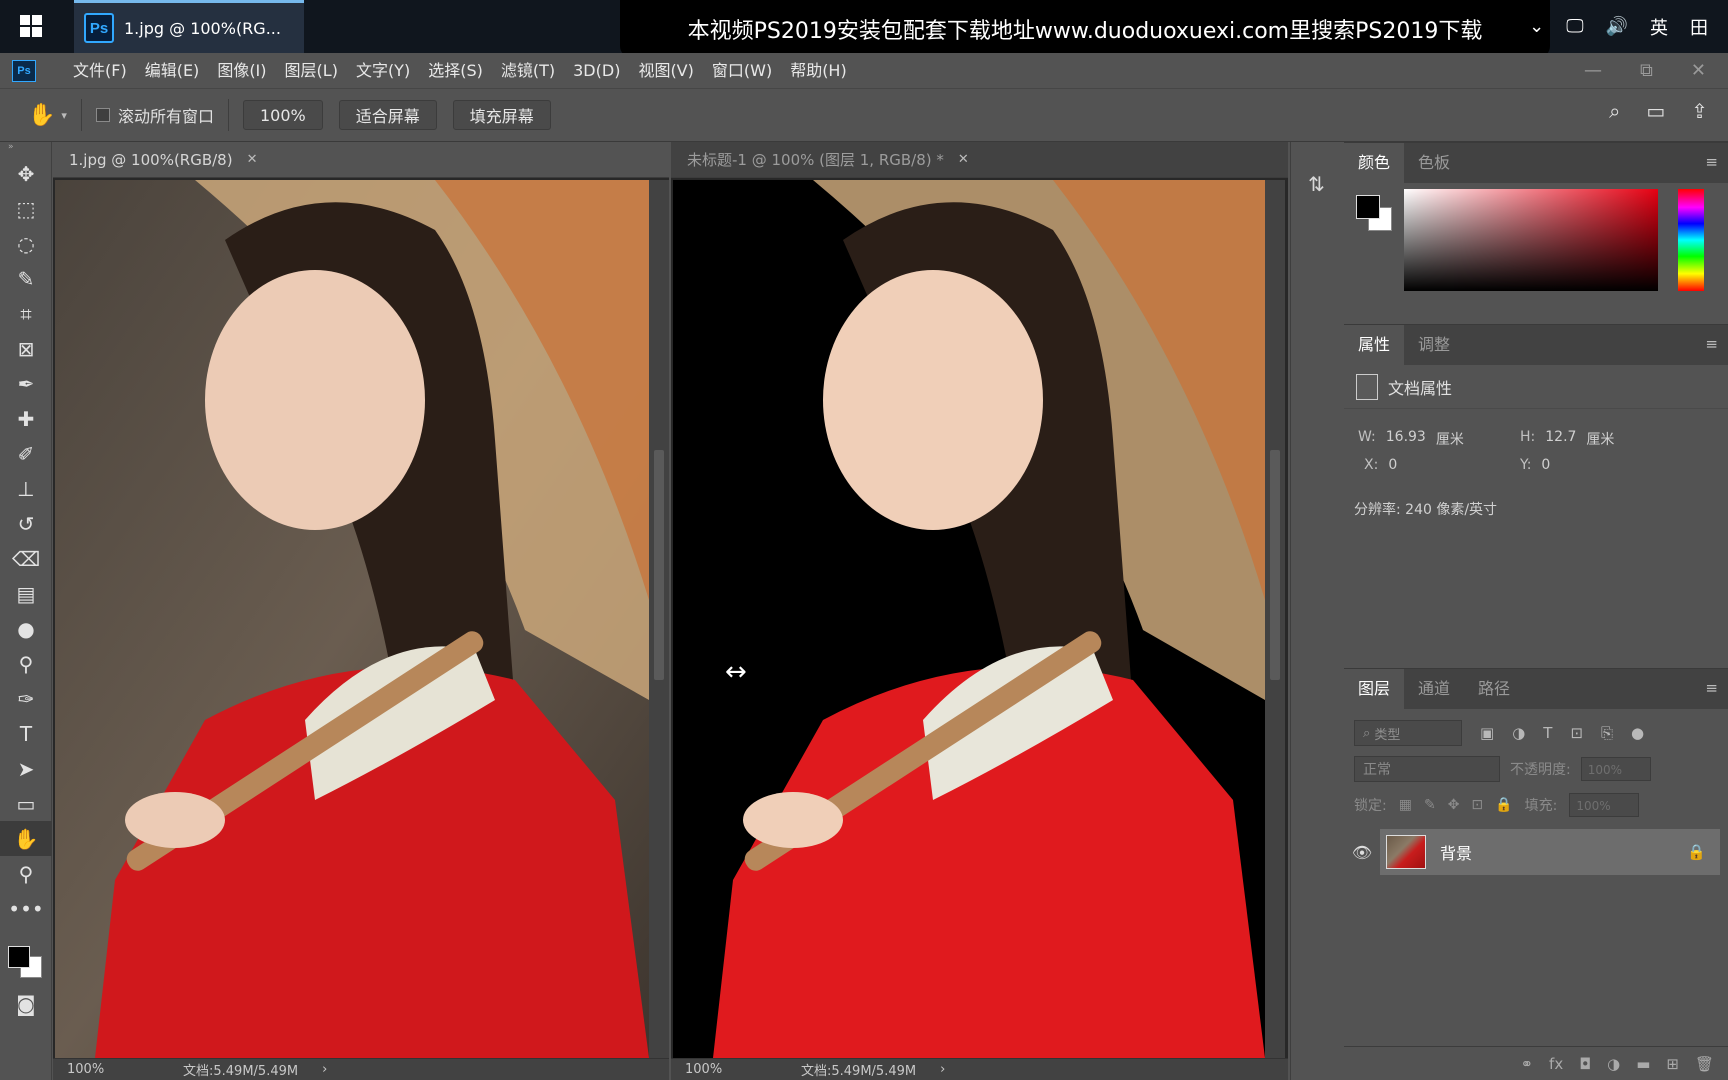 The height and width of the screenshot is (1080, 1728). What do you see at coordinates (596, 70) in the screenshot?
I see `menu-3d: 3D(D)` at bounding box center [596, 70].